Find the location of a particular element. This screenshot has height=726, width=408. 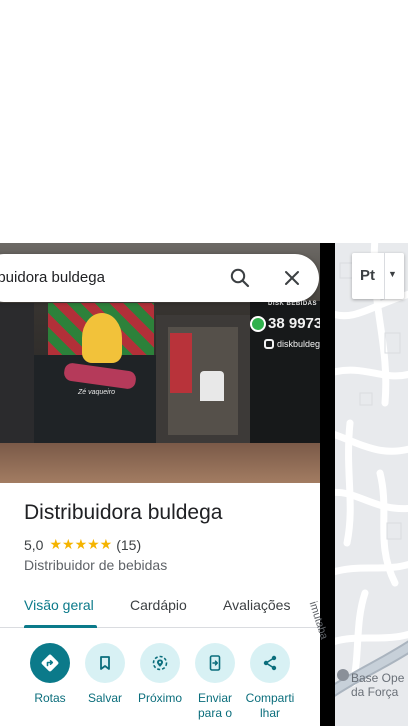

send-to-phone-label: Enviar para o is located at coordinates (215, 706).